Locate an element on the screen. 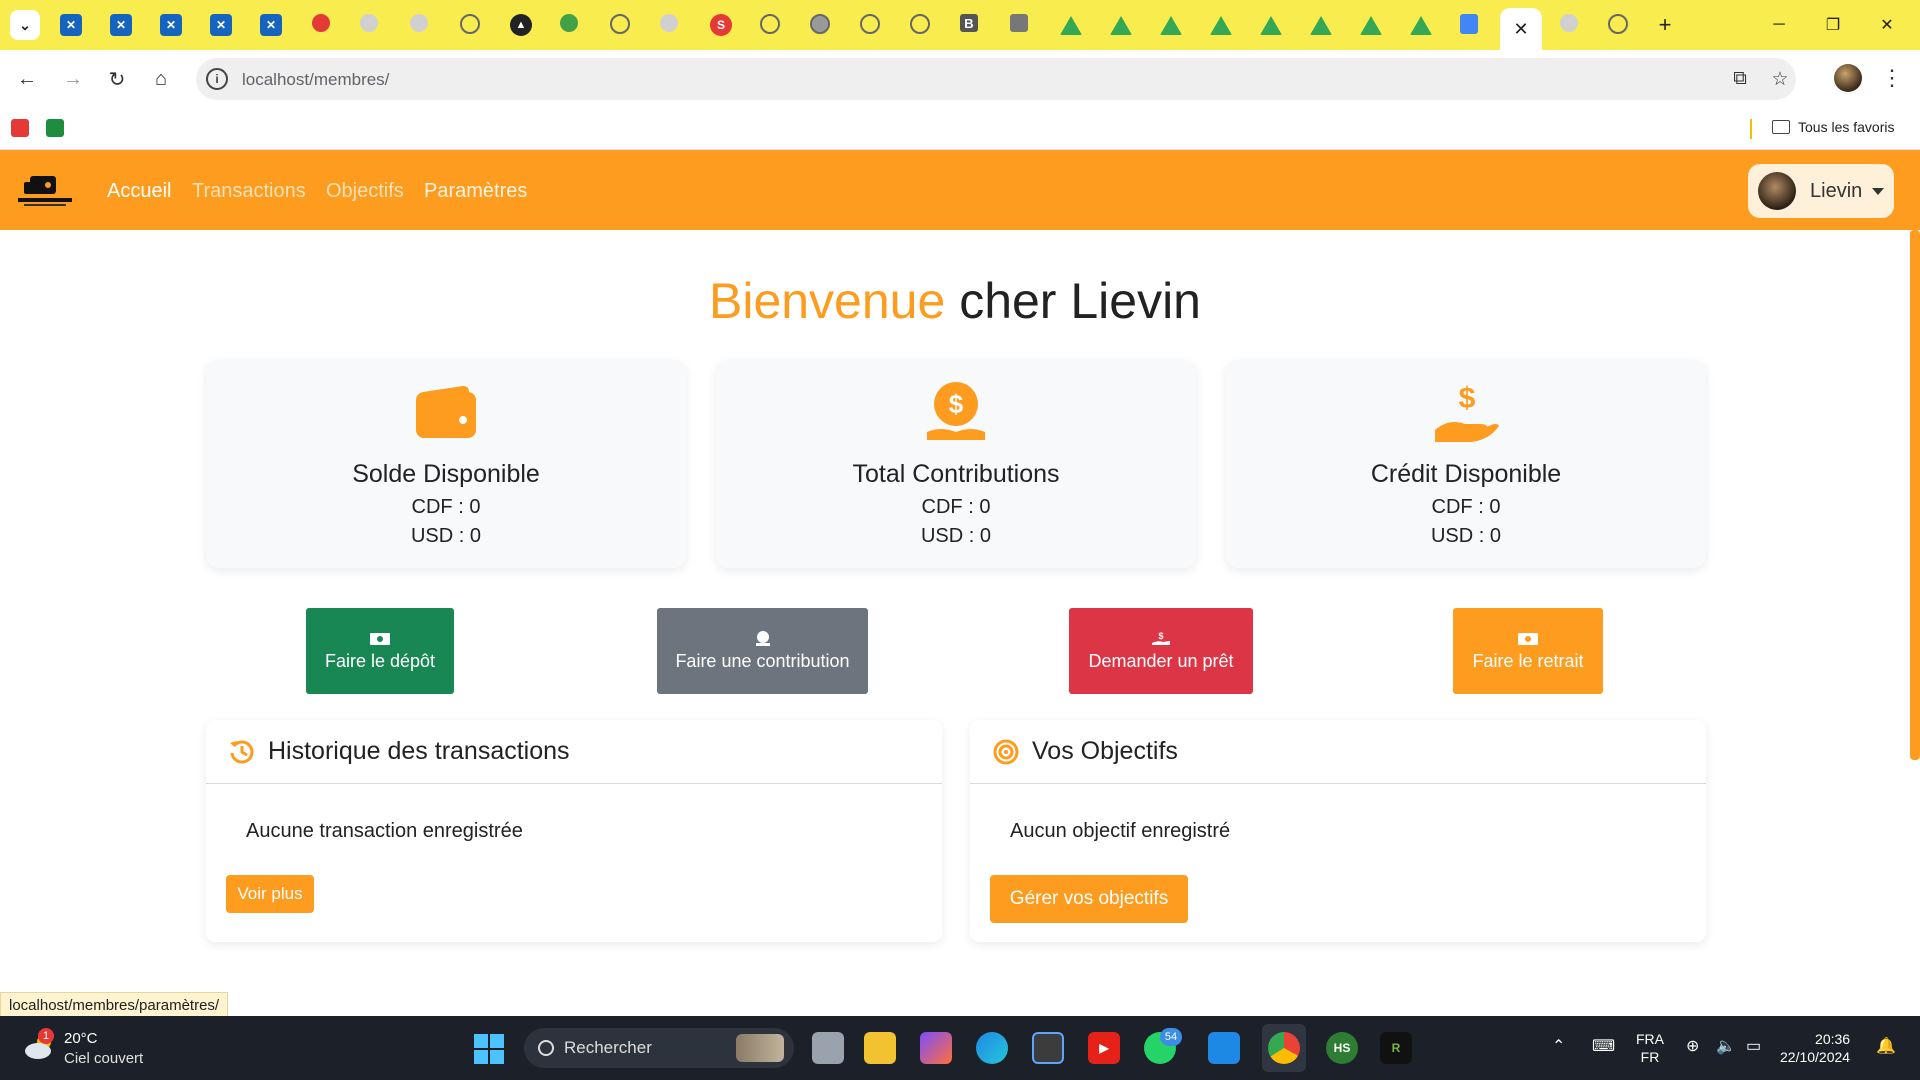 The image size is (1920, 1080). caret-down-icon is located at coordinates (1878, 191).